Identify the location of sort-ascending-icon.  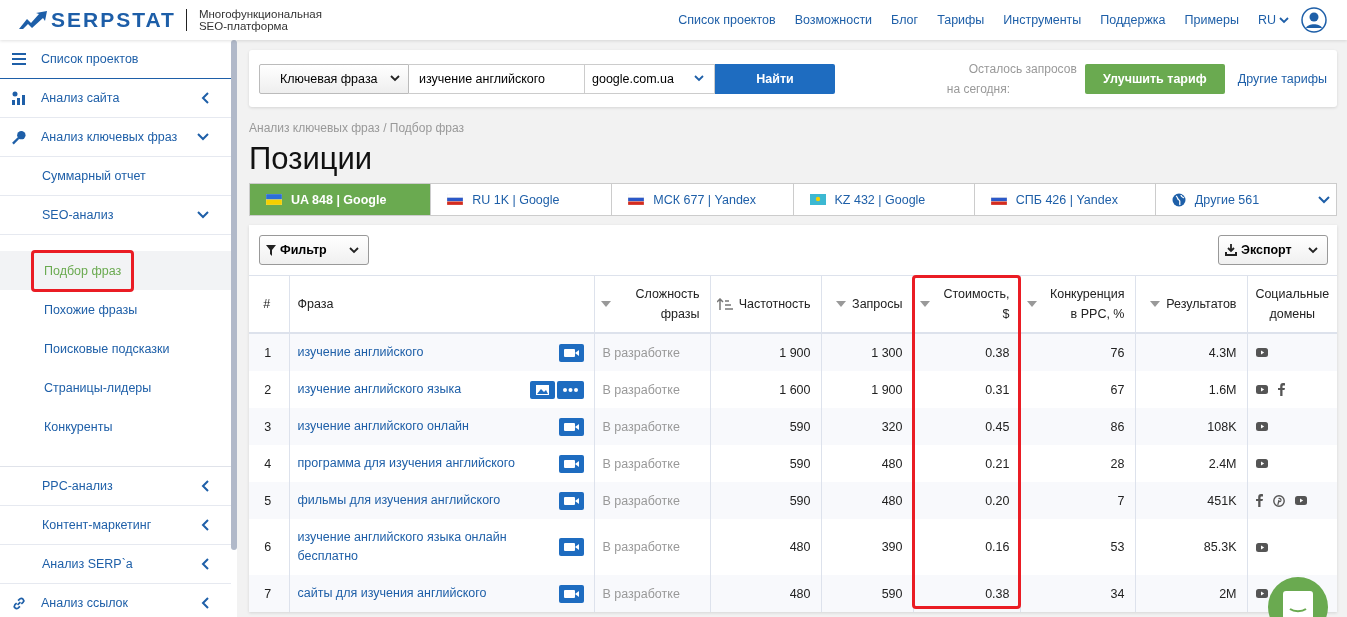
(724, 304).